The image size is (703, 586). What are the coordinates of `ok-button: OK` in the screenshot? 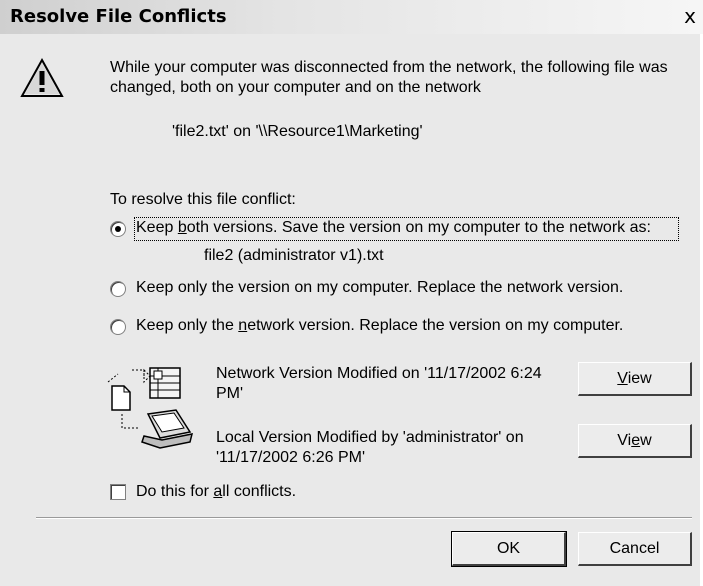 It's located at (509, 549).